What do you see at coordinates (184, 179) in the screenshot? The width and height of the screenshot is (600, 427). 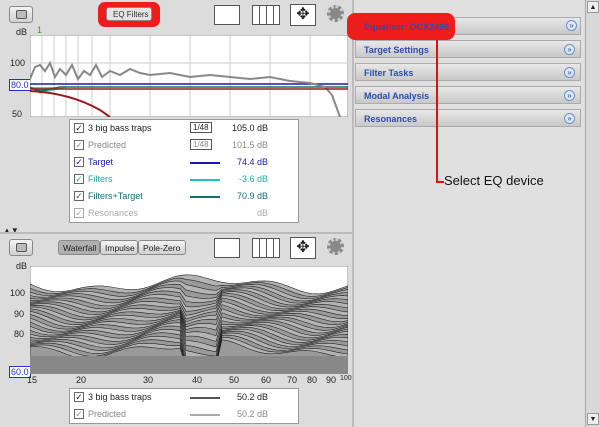 I see `legend-row: ✓ Filters -3.6 dB` at bounding box center [184, 179].